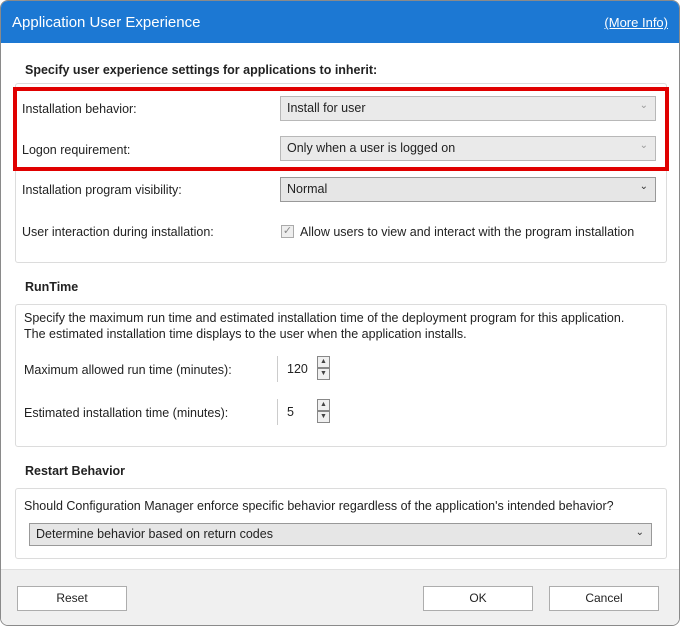 This screenshot has width=680, height=626. Describe the element at coordinates (478, 598) in the screenshot. I see `ok-button: OK` at that location.